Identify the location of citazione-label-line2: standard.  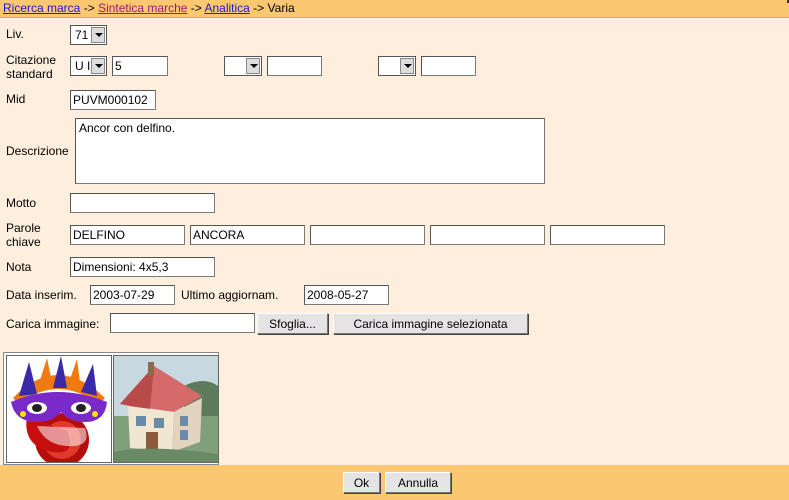
(29, 74).